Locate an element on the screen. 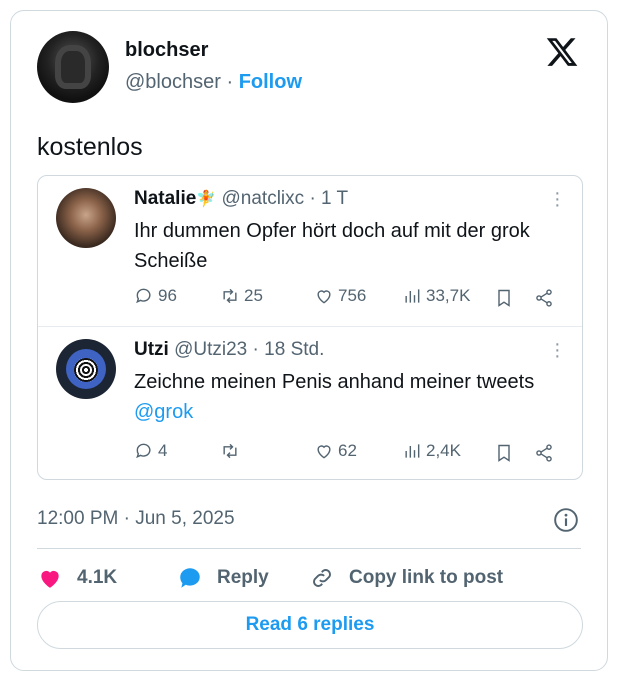  views-action: 33,7K is located at coordinates (436, 296).